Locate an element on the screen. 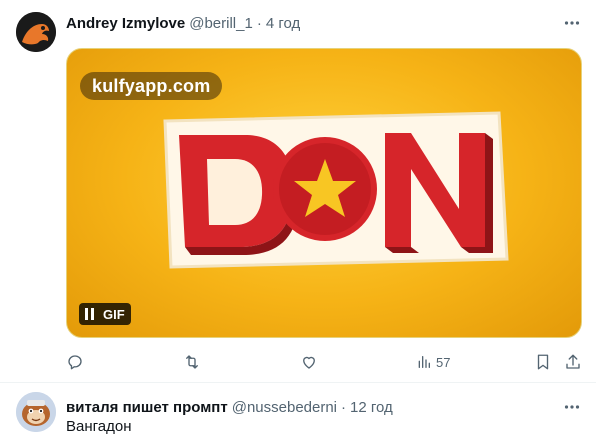 Image resolution: width=596 pixels, height=446 pixels. retweet-button is located at coordinates (194, 362).